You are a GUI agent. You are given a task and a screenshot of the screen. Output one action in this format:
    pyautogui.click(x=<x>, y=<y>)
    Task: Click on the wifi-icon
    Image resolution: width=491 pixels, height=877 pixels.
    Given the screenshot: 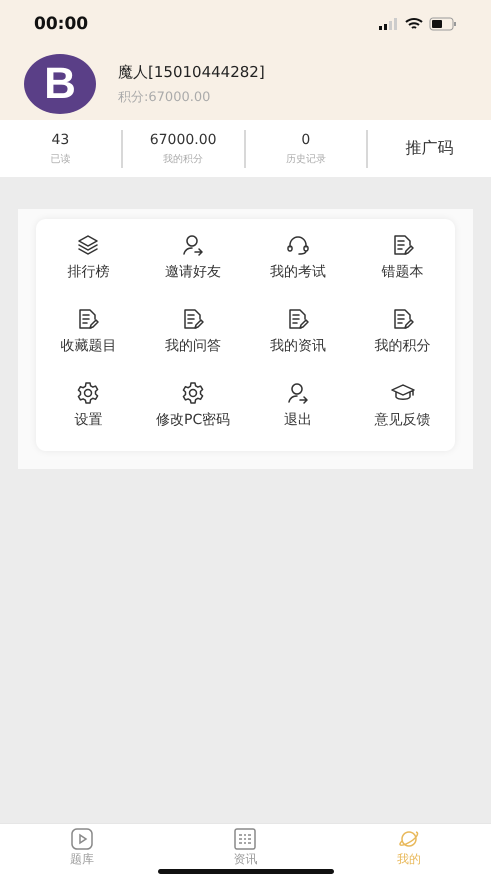 What is the action you would take?
    pyautogui.click(x=414, y=24)
    